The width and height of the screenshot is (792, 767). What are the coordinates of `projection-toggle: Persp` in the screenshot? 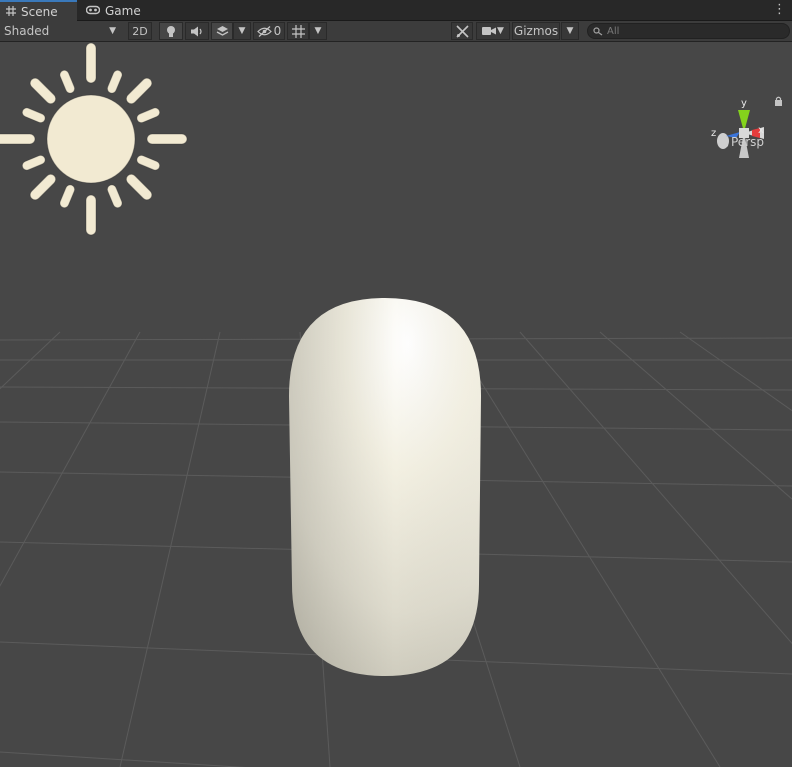 It's located at (741, 142).